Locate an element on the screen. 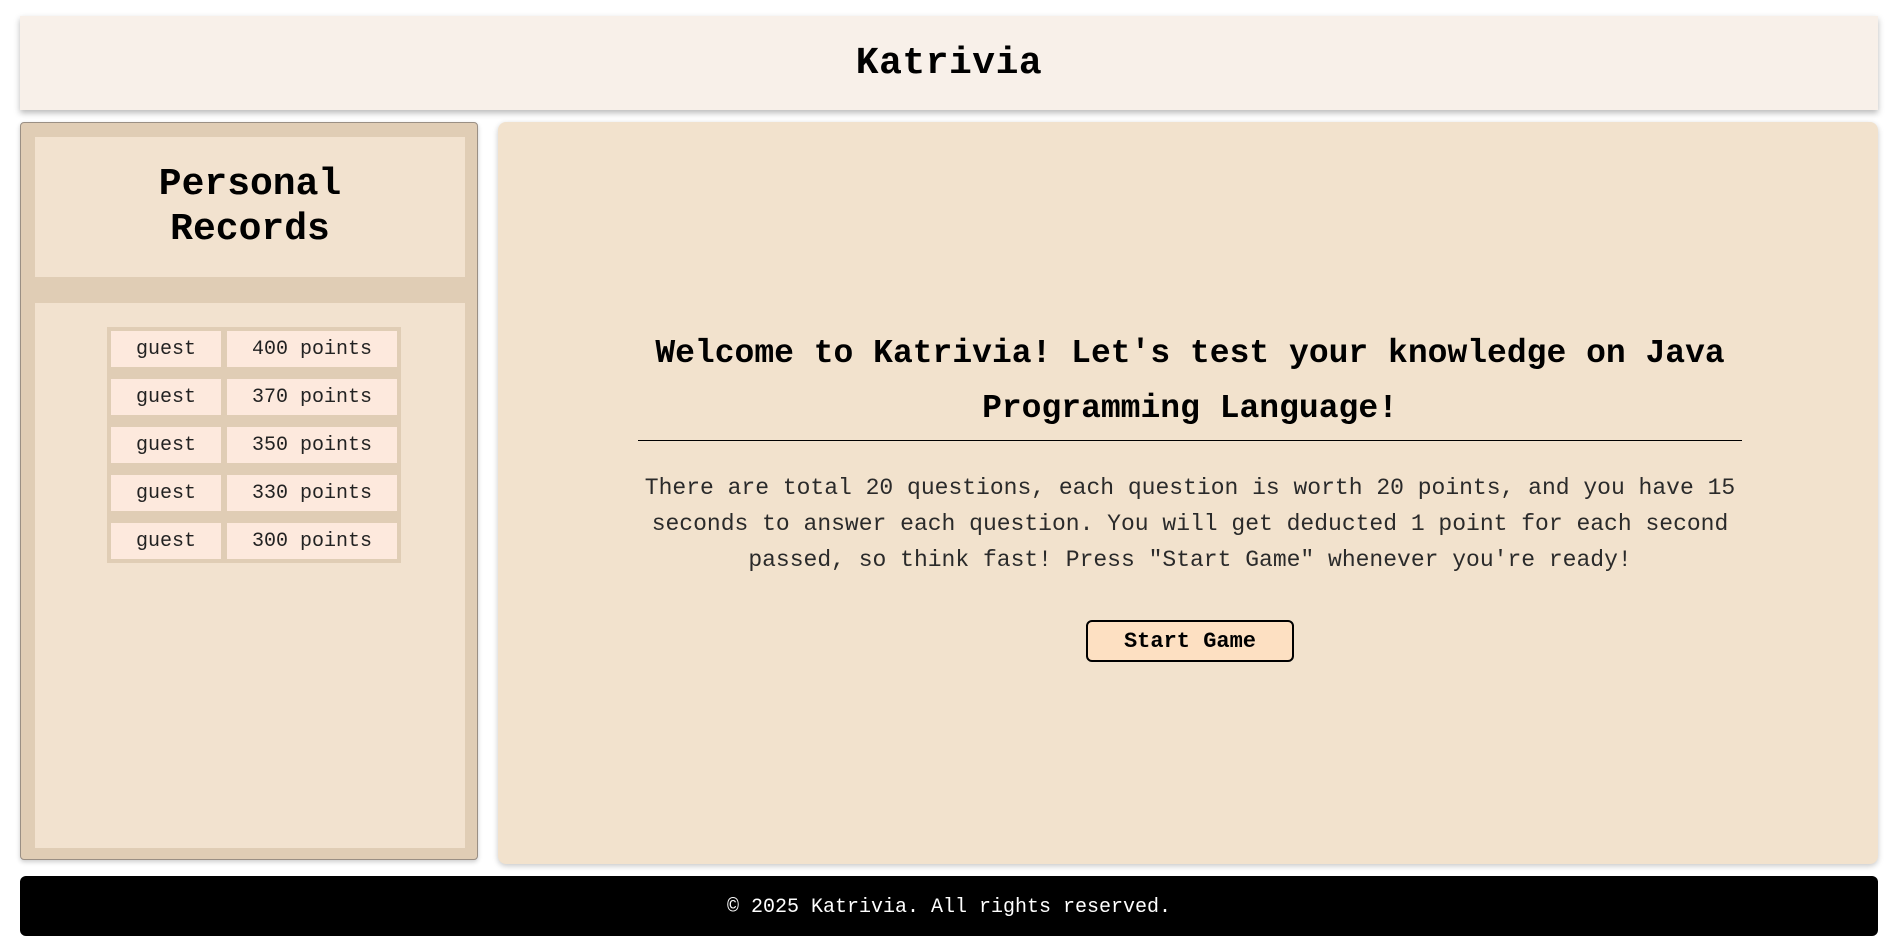 This screenshot has width=1898, height=936. record-row: guest 370 points is located at coordinates (254, 397).